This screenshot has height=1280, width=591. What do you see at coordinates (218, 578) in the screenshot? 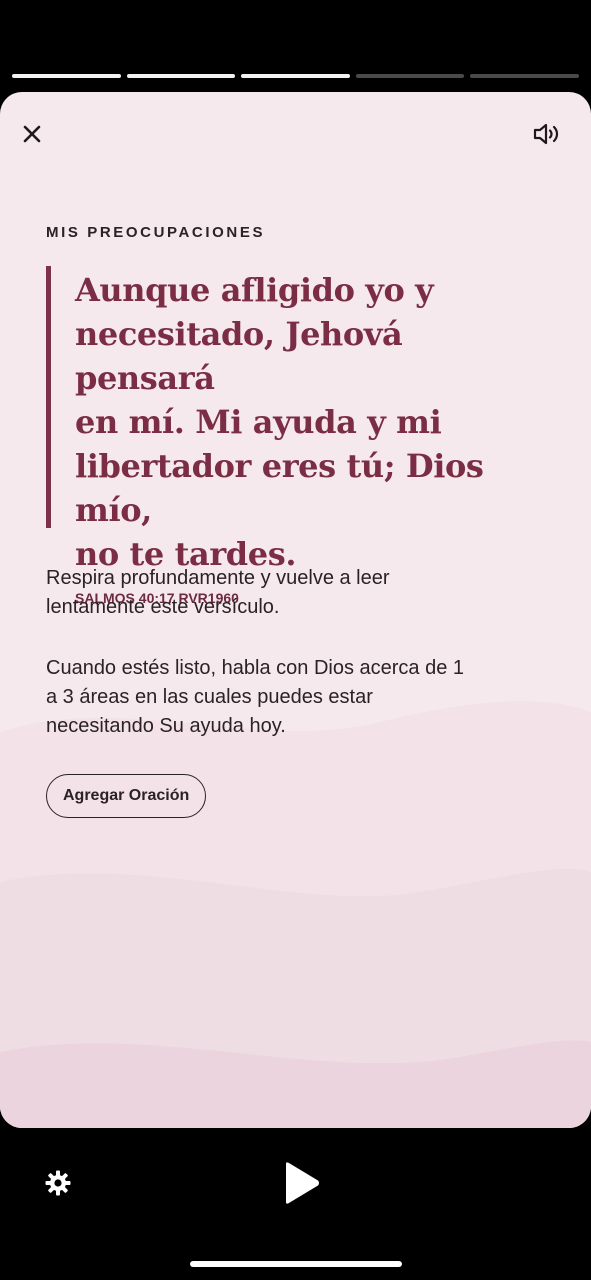
I see `paragraph-line: Respira profundamente y vuelve a leer` at bounding box center [218, 578].